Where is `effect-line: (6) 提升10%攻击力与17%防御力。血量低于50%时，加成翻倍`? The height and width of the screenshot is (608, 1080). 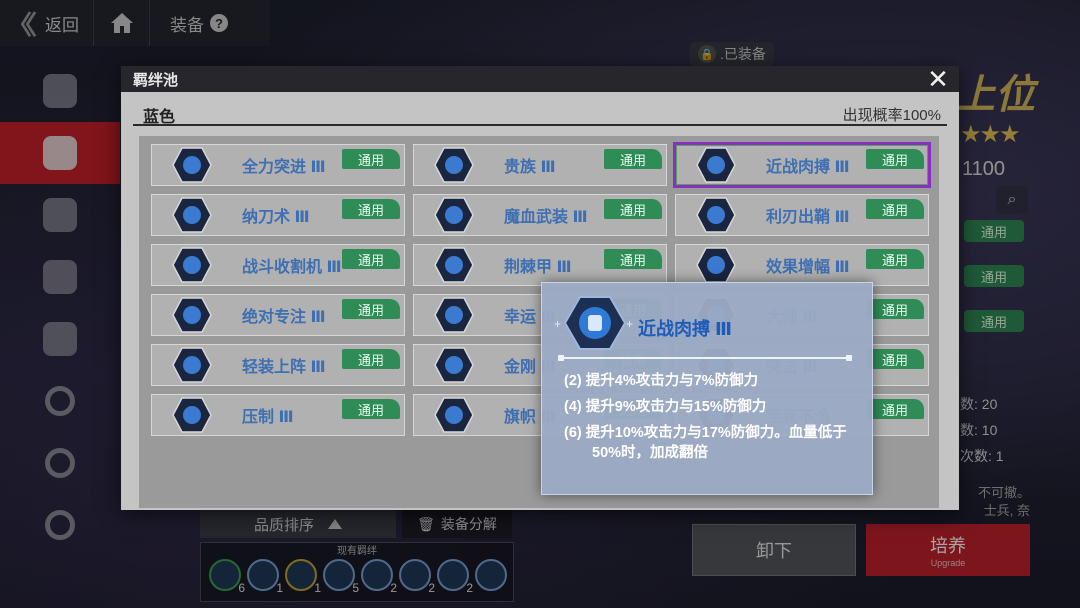
effect-line: (6) 提升10%攻击力与17%防御力。血量低于50%时，加成翻倍 is located at coordinates (705, 443).